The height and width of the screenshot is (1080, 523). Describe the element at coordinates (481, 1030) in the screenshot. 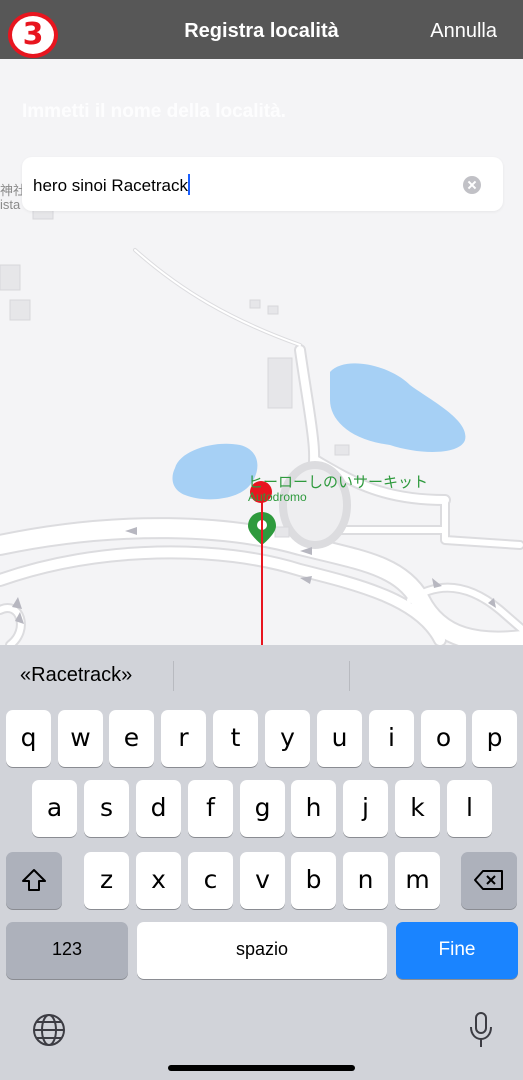

I see `microphone-icon` at that location.